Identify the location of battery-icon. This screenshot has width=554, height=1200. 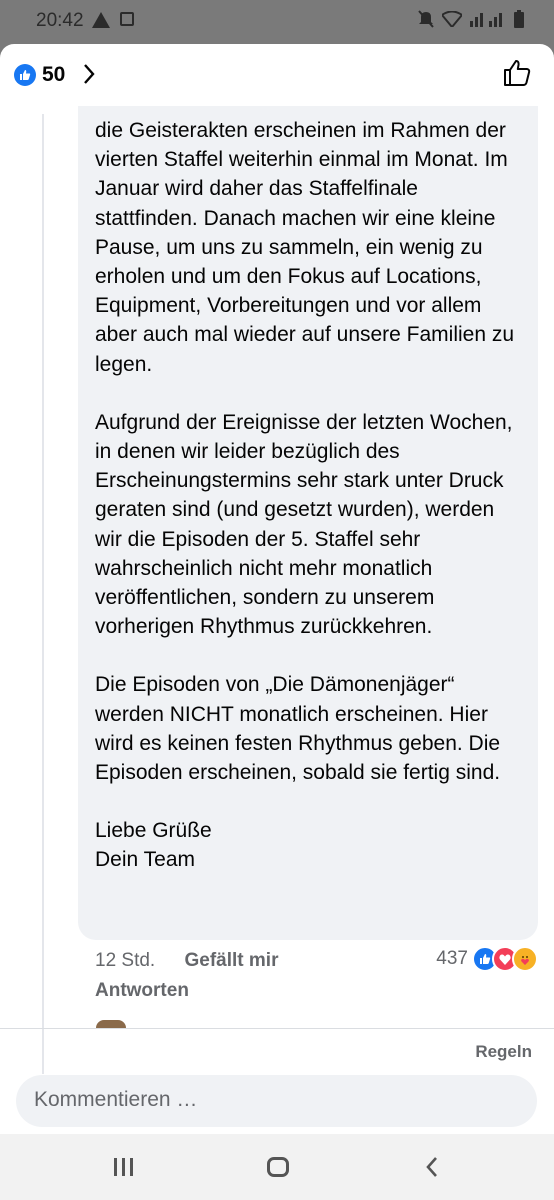
(519, 19).